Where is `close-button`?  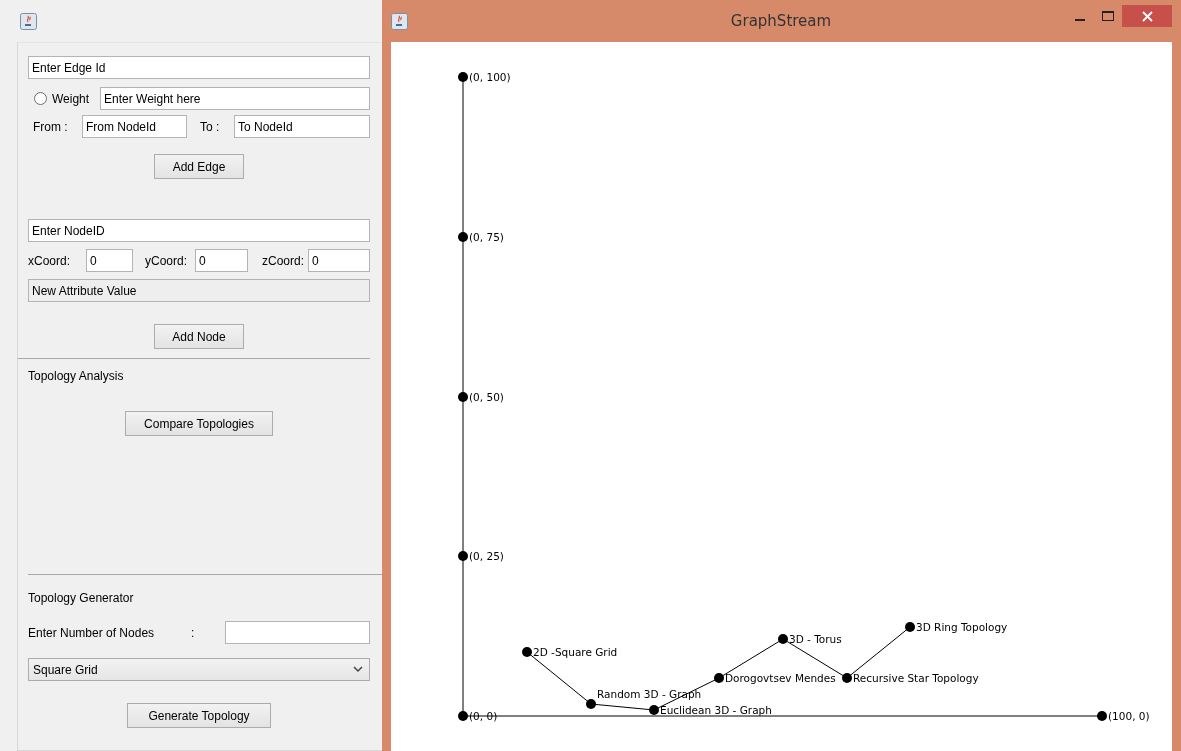
close-button is located at coordinates (1147, 16).